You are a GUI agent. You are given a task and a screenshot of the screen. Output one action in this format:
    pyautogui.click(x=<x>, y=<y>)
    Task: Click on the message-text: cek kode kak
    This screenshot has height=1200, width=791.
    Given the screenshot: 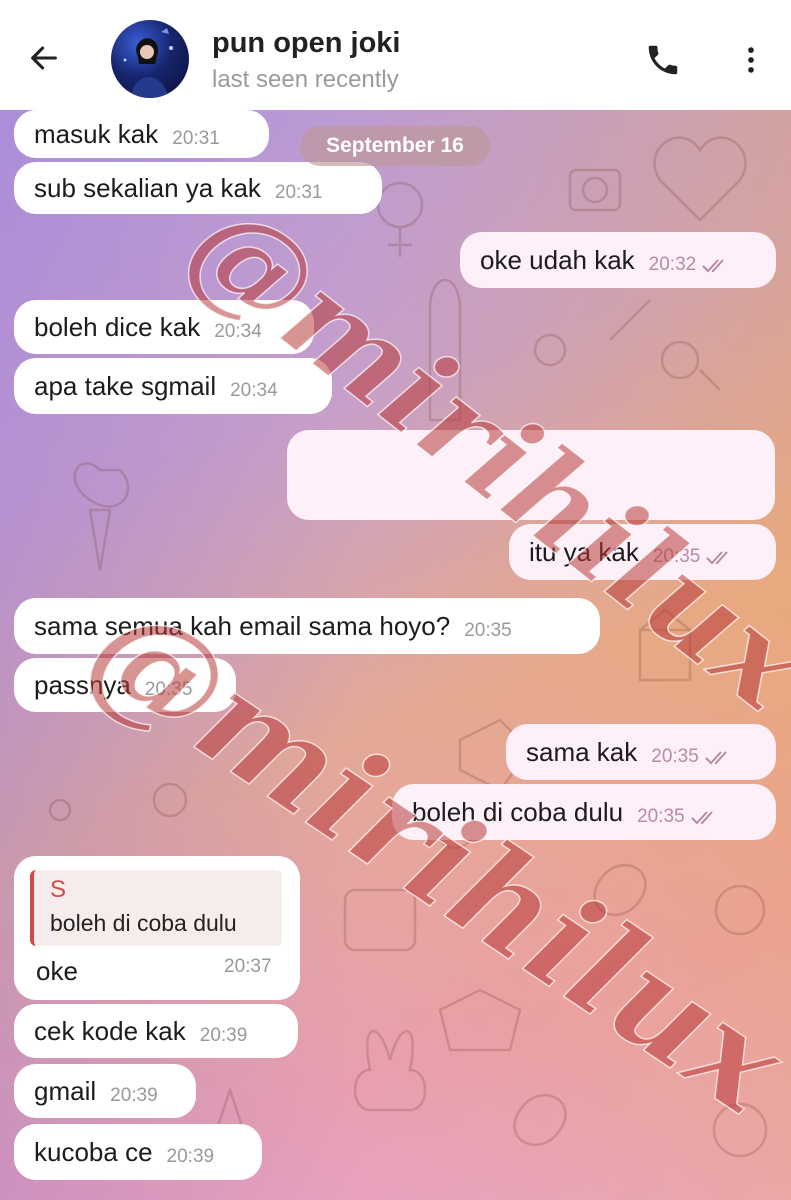 What is the action you would take?
    pyautogui.click(x=110, y=1030)
    